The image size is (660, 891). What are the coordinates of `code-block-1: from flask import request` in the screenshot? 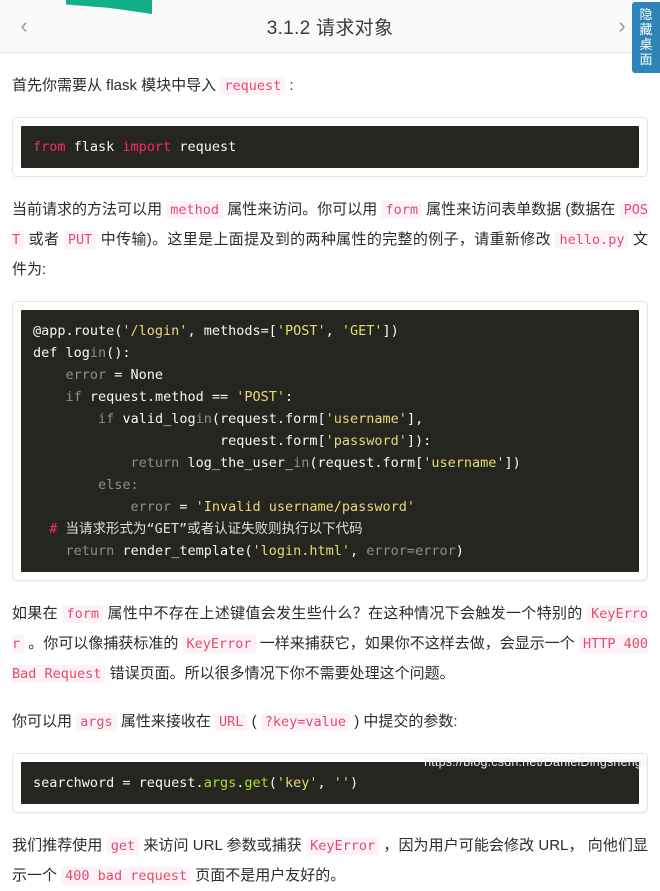 It's located at (330, 147).